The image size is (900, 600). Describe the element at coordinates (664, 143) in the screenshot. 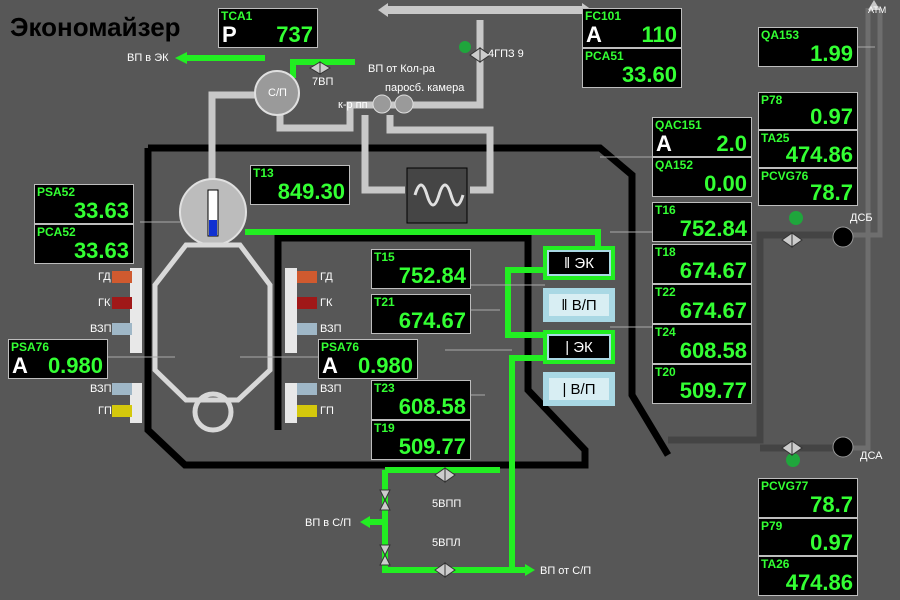

I see `qac151-mode: A` at that location.